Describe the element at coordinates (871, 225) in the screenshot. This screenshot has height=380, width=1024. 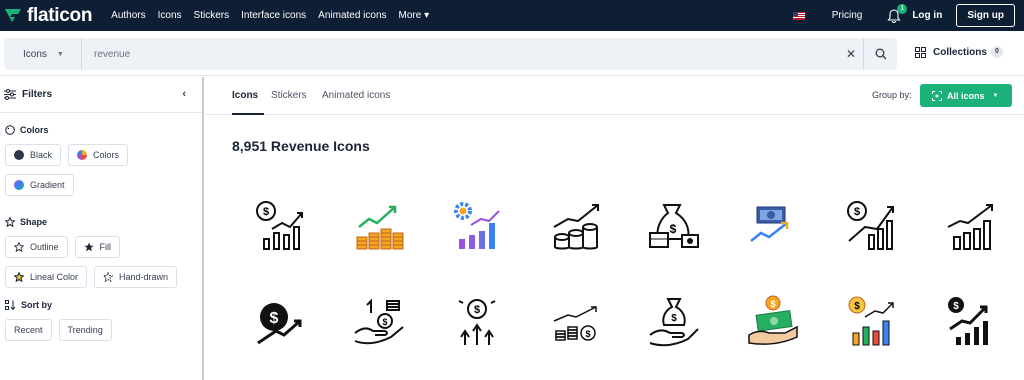
I see `dollar-bar-growth-icon: $` at that location.